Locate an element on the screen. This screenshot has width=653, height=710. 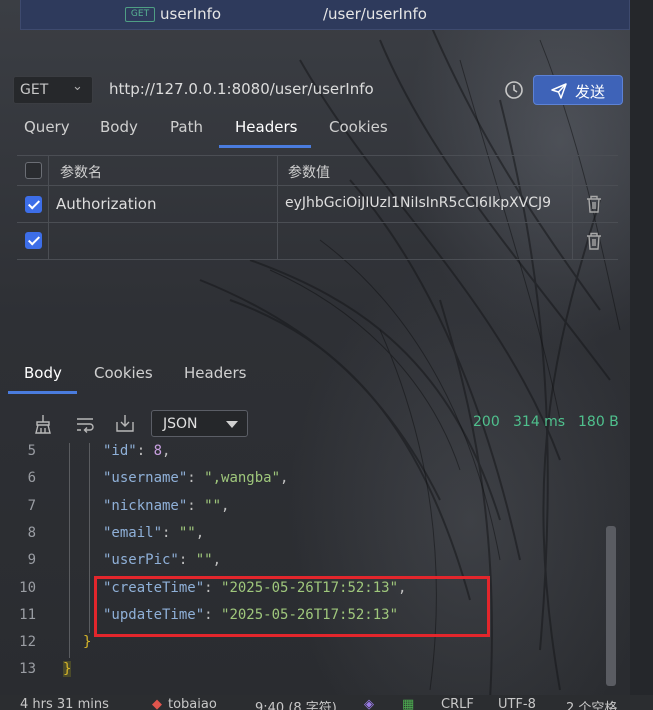
request-path: /user/userInfo is located at coordinates (375, 14).